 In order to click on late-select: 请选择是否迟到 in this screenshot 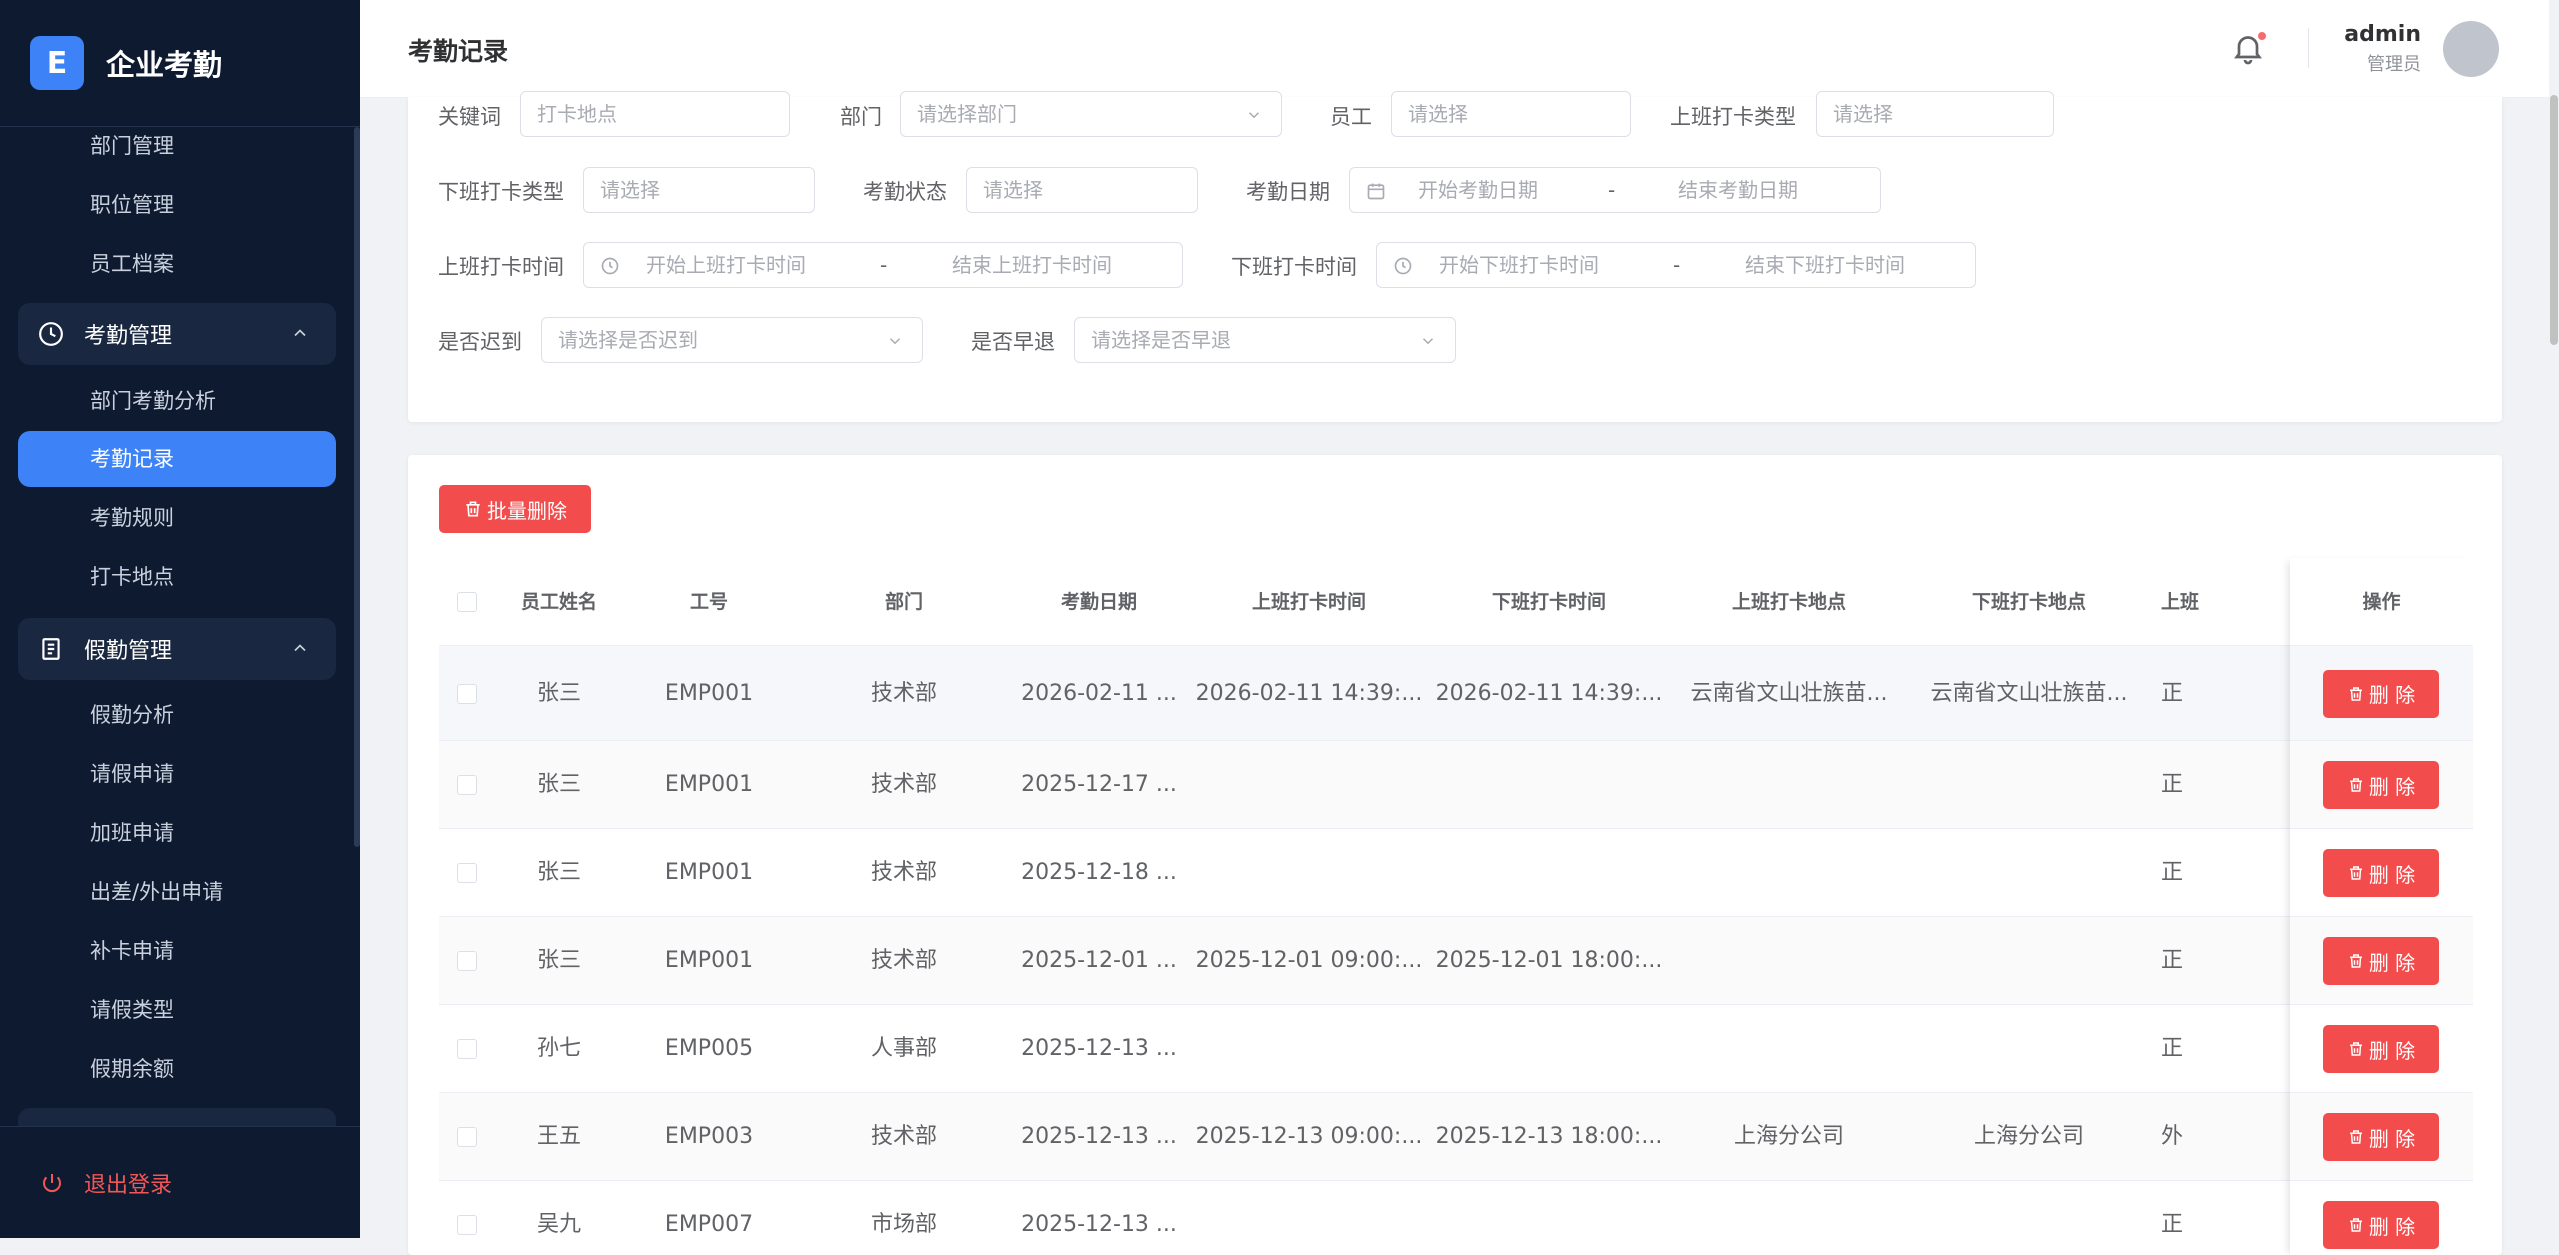, I will do `click(732, 340)`.